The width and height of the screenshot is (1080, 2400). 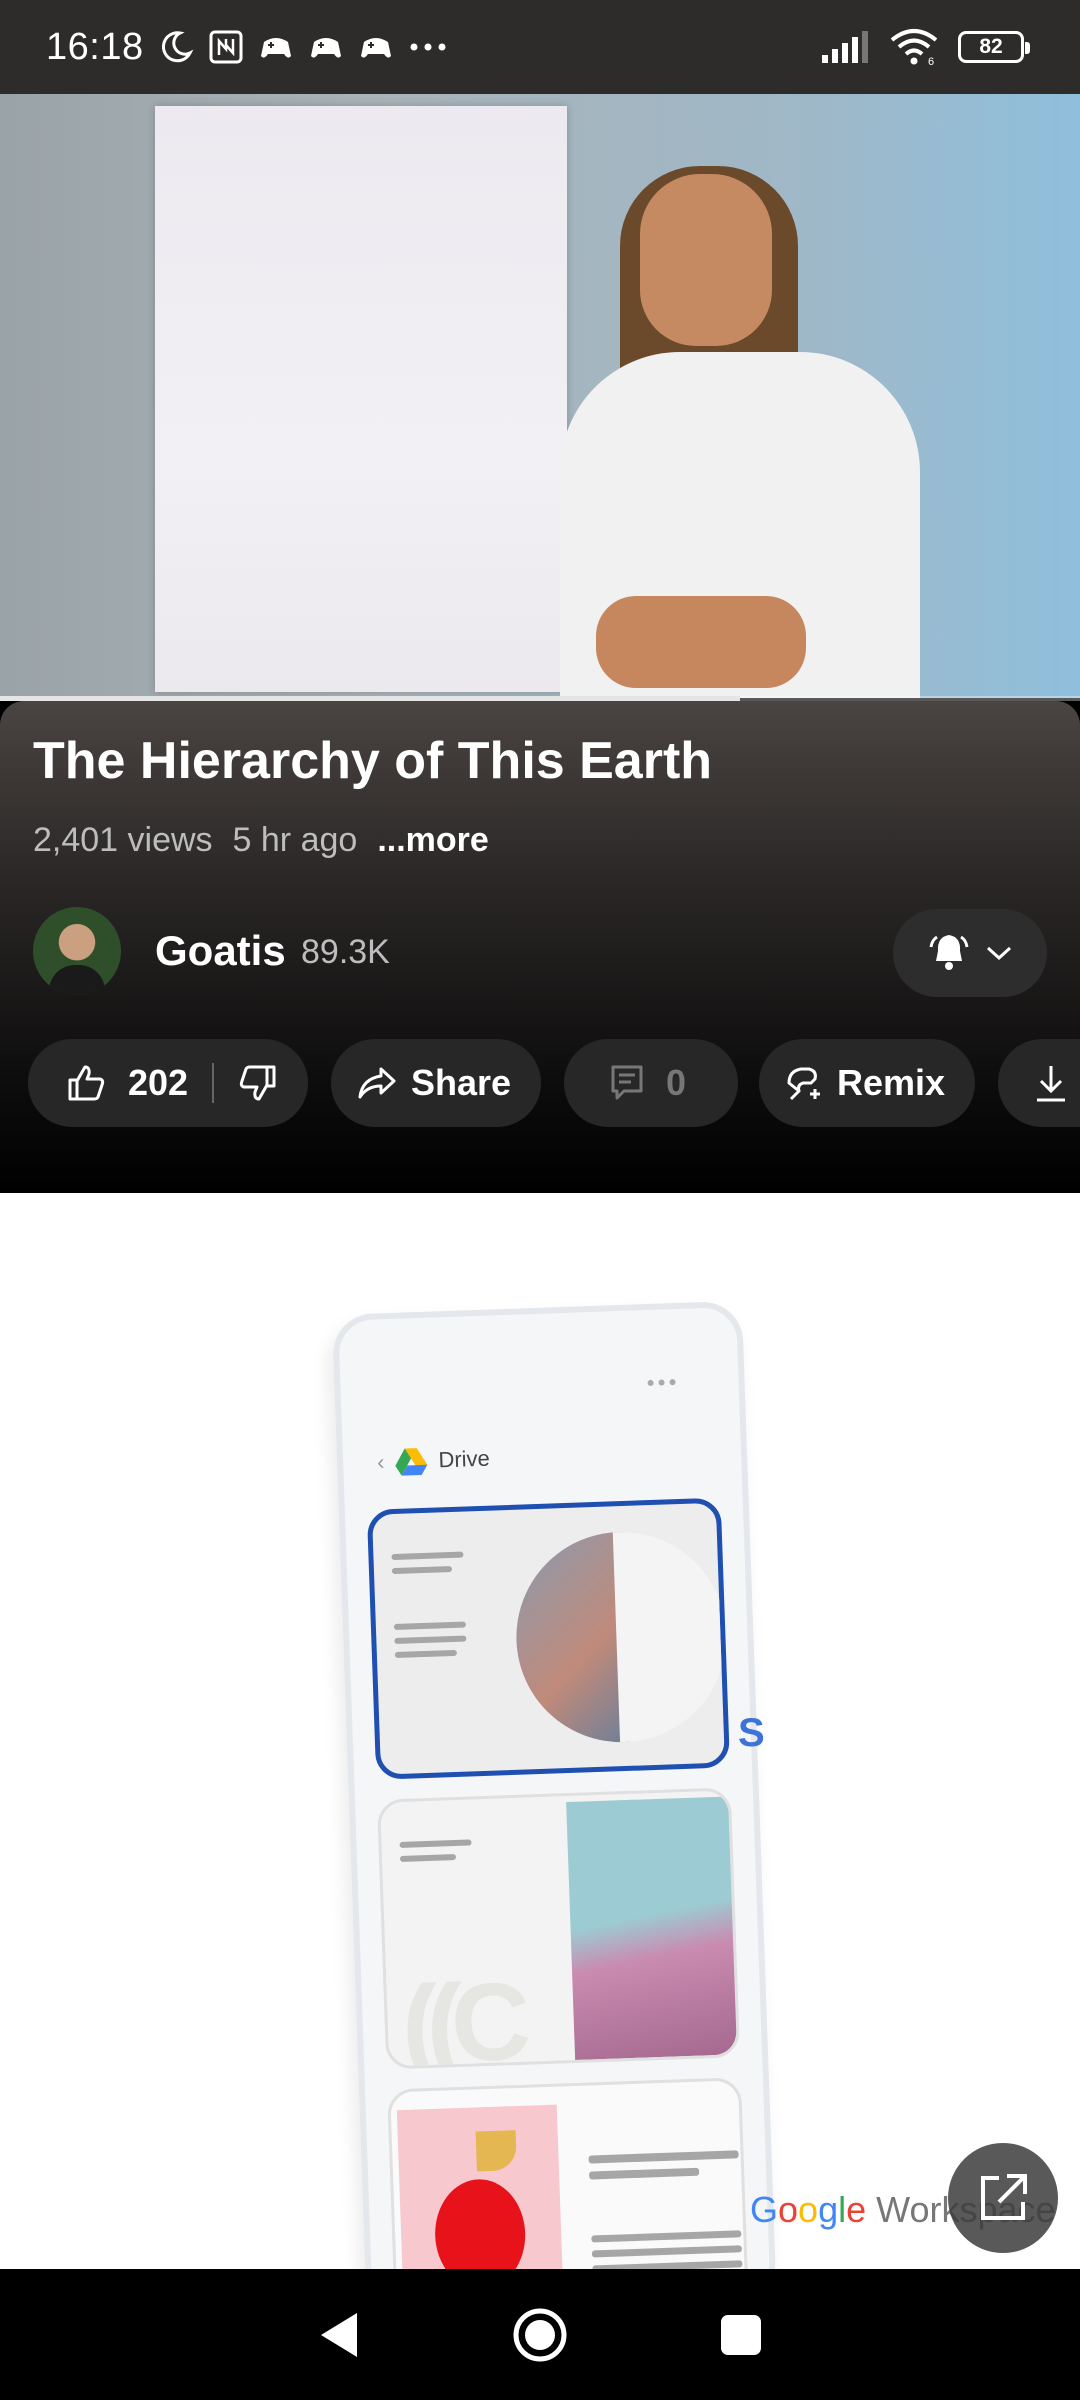 I want to click on more-link: ...more, so click(x=432, y=840).